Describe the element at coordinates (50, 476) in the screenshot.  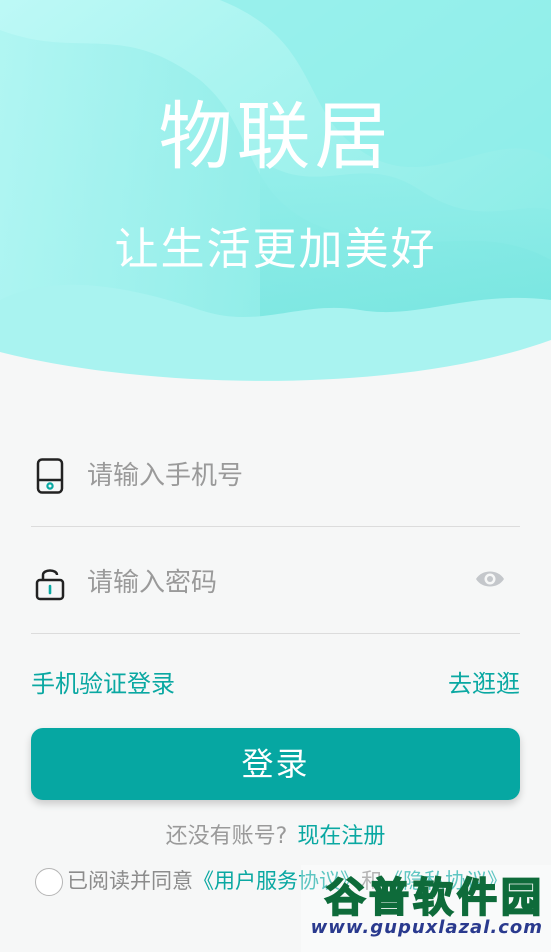
I see `phone-icon` at that location.